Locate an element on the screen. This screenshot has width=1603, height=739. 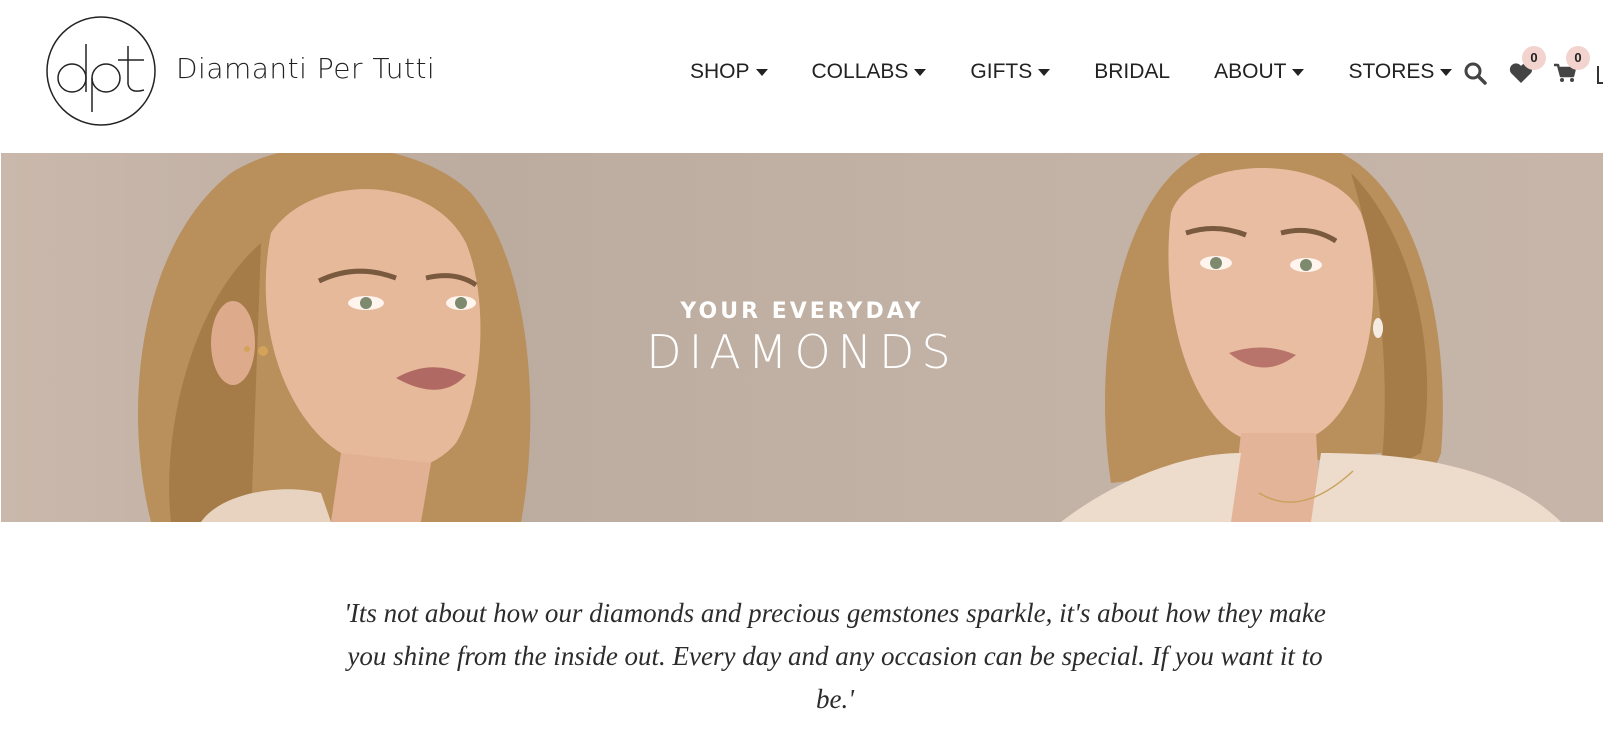
nav-item-label: SHOP is located at coordinates (720, 71).